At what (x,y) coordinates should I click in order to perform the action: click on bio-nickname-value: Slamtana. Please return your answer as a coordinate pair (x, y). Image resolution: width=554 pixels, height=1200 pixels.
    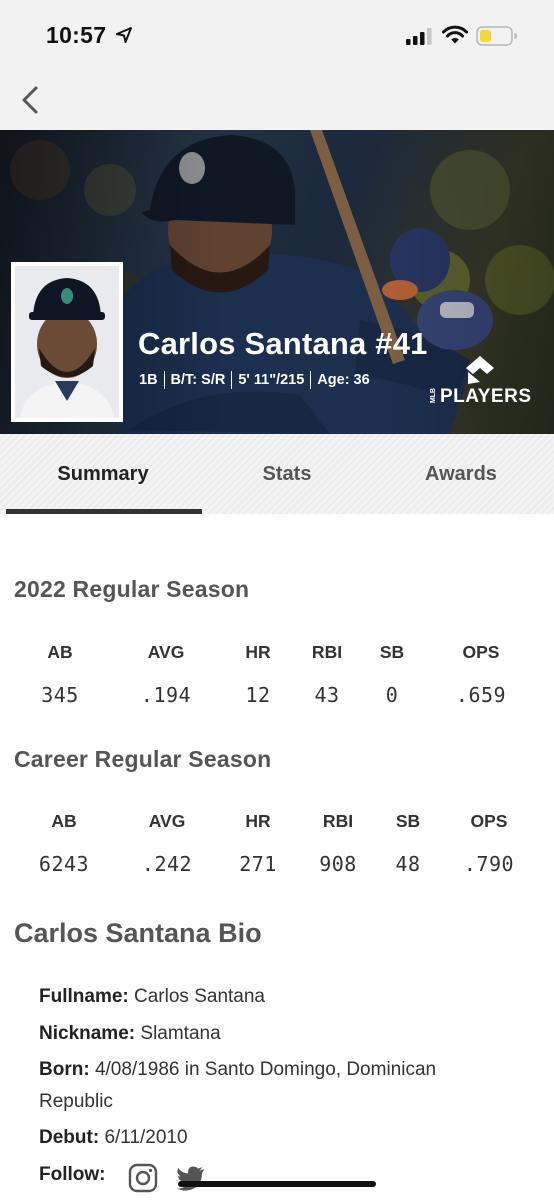
    Looking at the image, I should click on (180, 1033).